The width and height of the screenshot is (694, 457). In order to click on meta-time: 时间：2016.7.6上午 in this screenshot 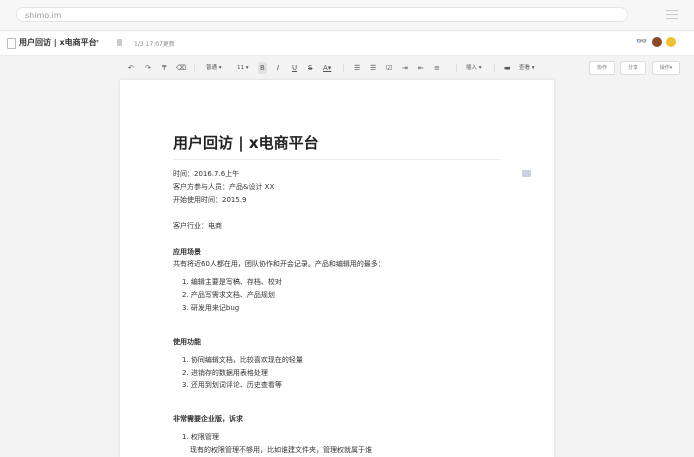, I will do `click(206, 174)`.